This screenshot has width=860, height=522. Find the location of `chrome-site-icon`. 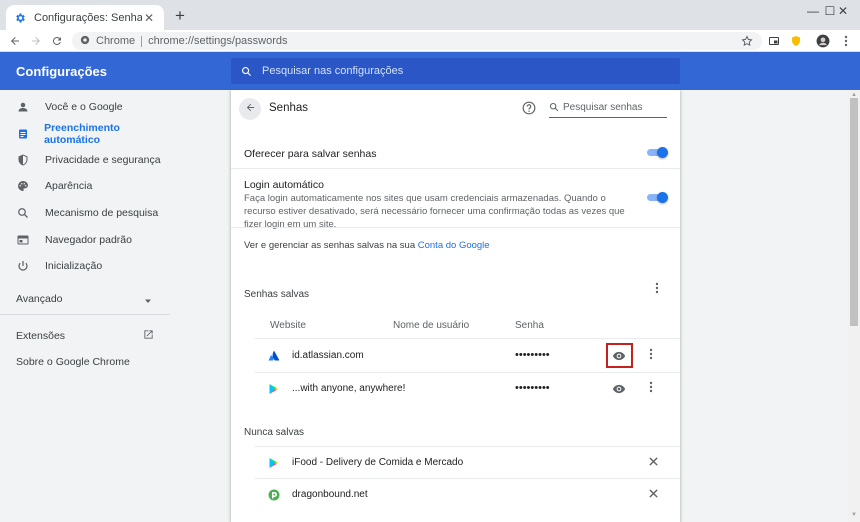

chrome-site-icon is located at coordinates (85, 41).